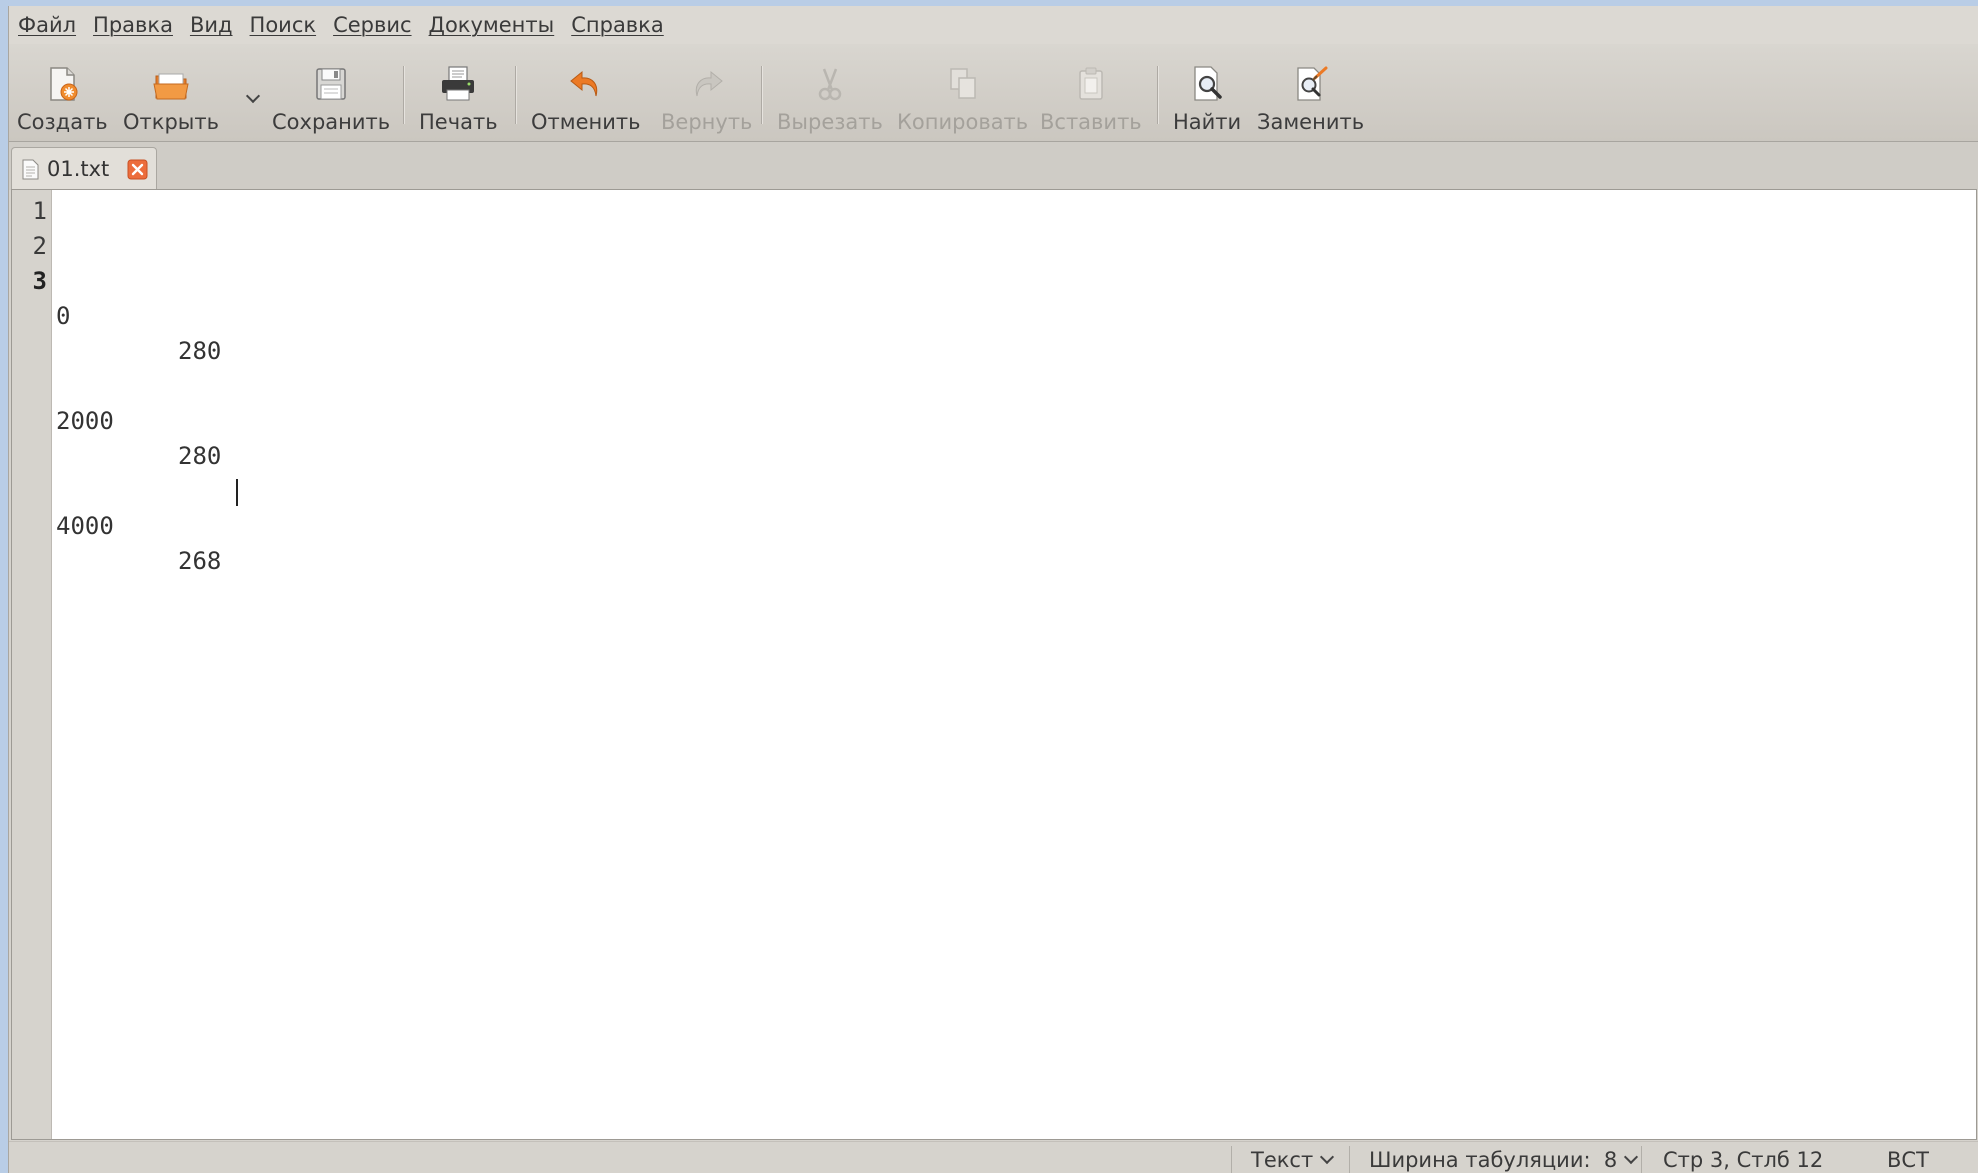 The image size is (1978, 1173). I want to click on menu-documents: Документы, so click(492, 25).